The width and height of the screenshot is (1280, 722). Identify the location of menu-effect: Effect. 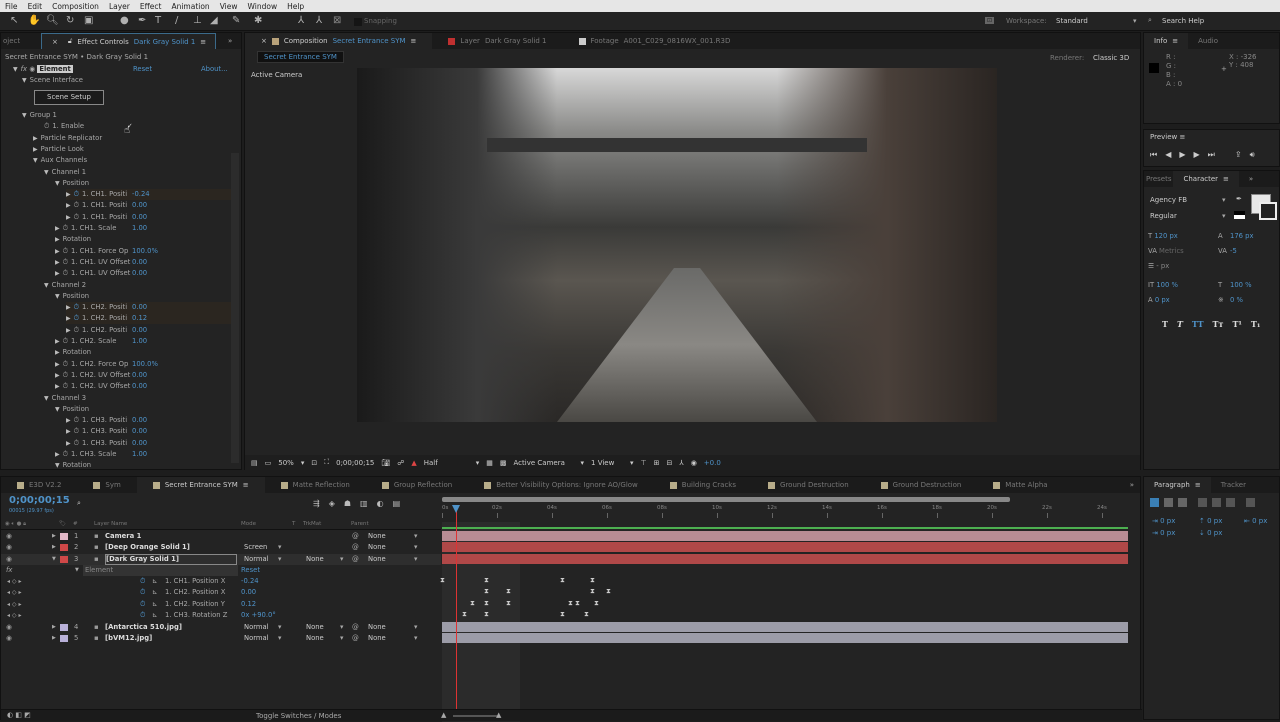
(151, 6).